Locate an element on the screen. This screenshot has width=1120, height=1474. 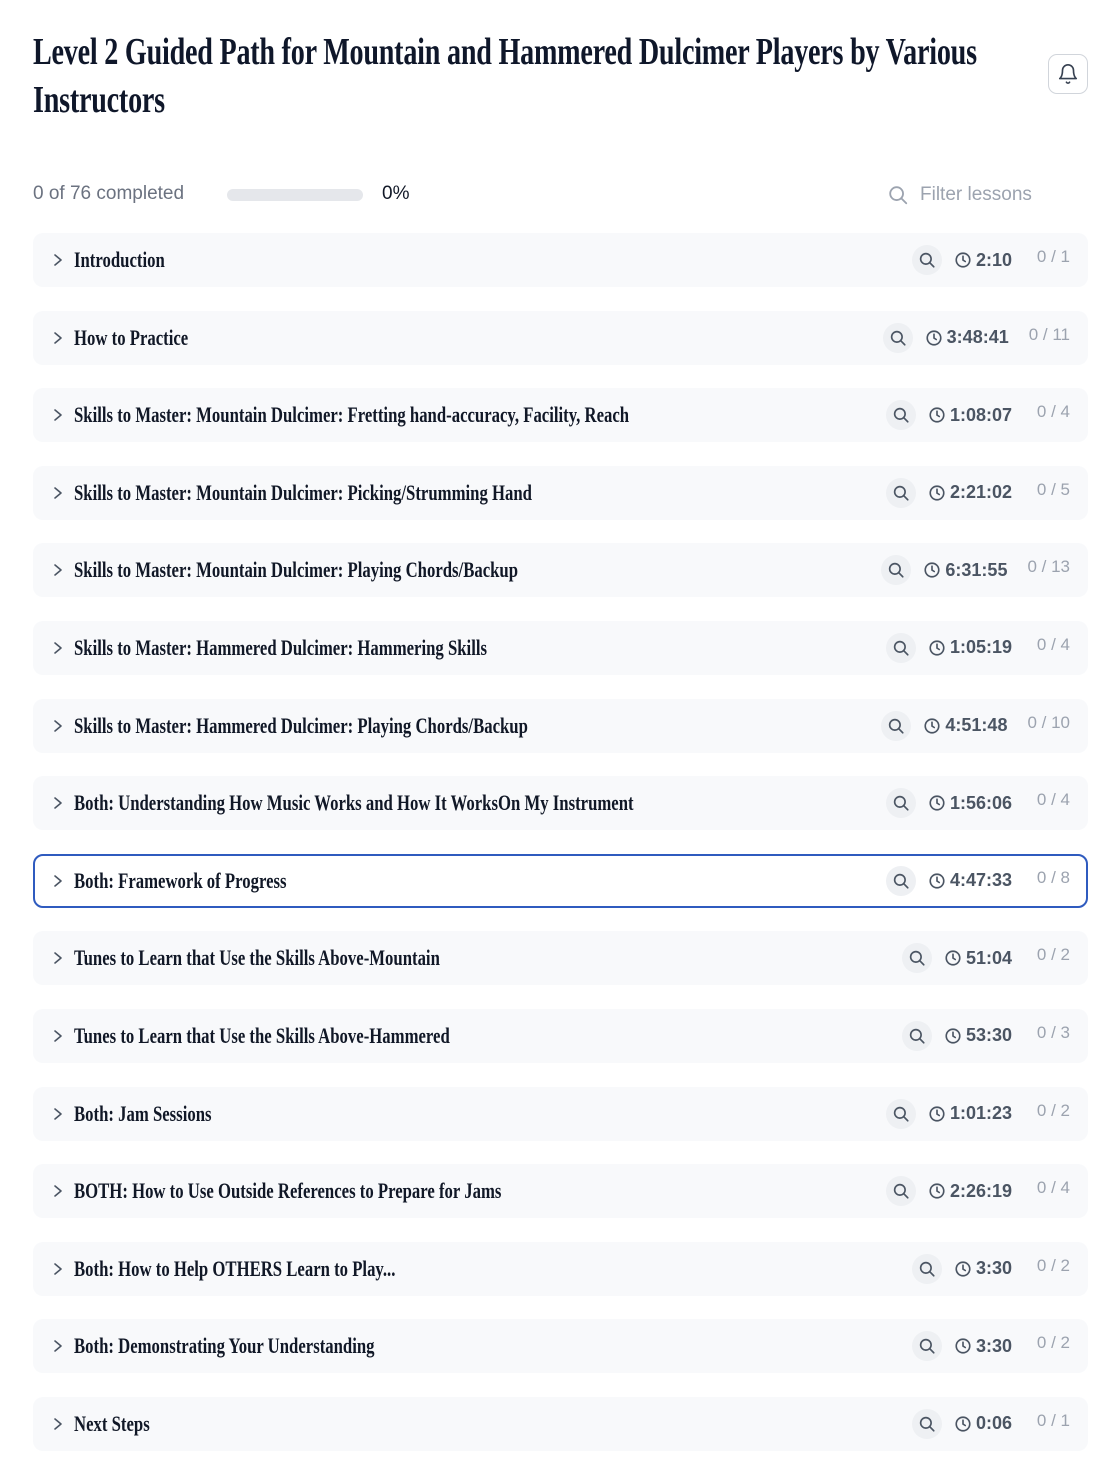
section-duration: 1:08:07 is located at coordinates (970, 415).